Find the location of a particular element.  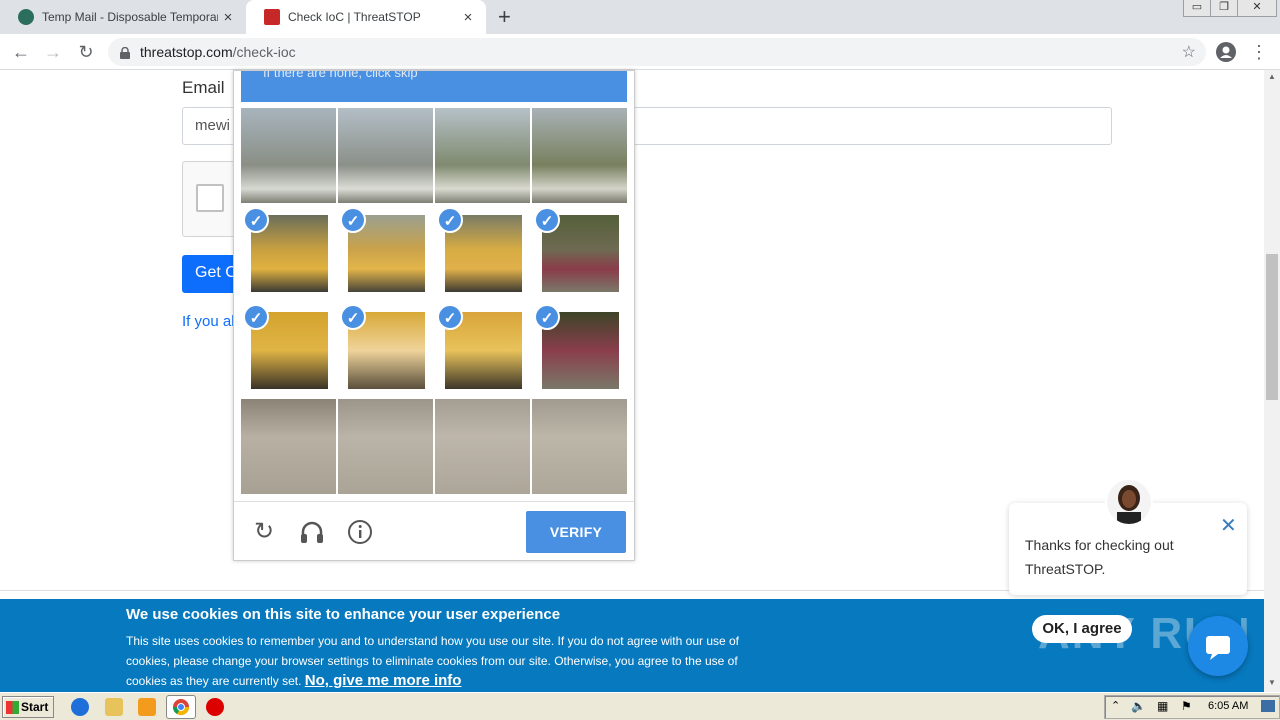

more-info-link: No, give me more info is located at coordinates (383, 680).